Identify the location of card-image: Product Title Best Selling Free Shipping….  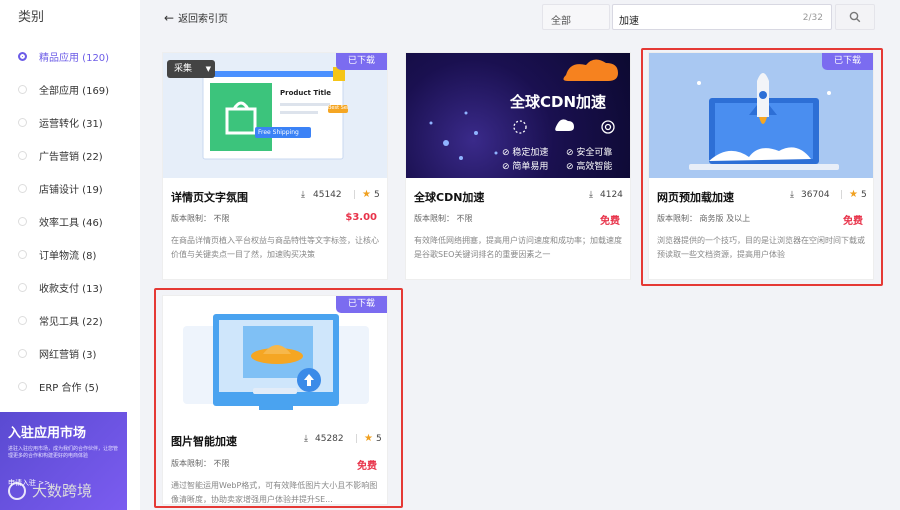
(275, 115).